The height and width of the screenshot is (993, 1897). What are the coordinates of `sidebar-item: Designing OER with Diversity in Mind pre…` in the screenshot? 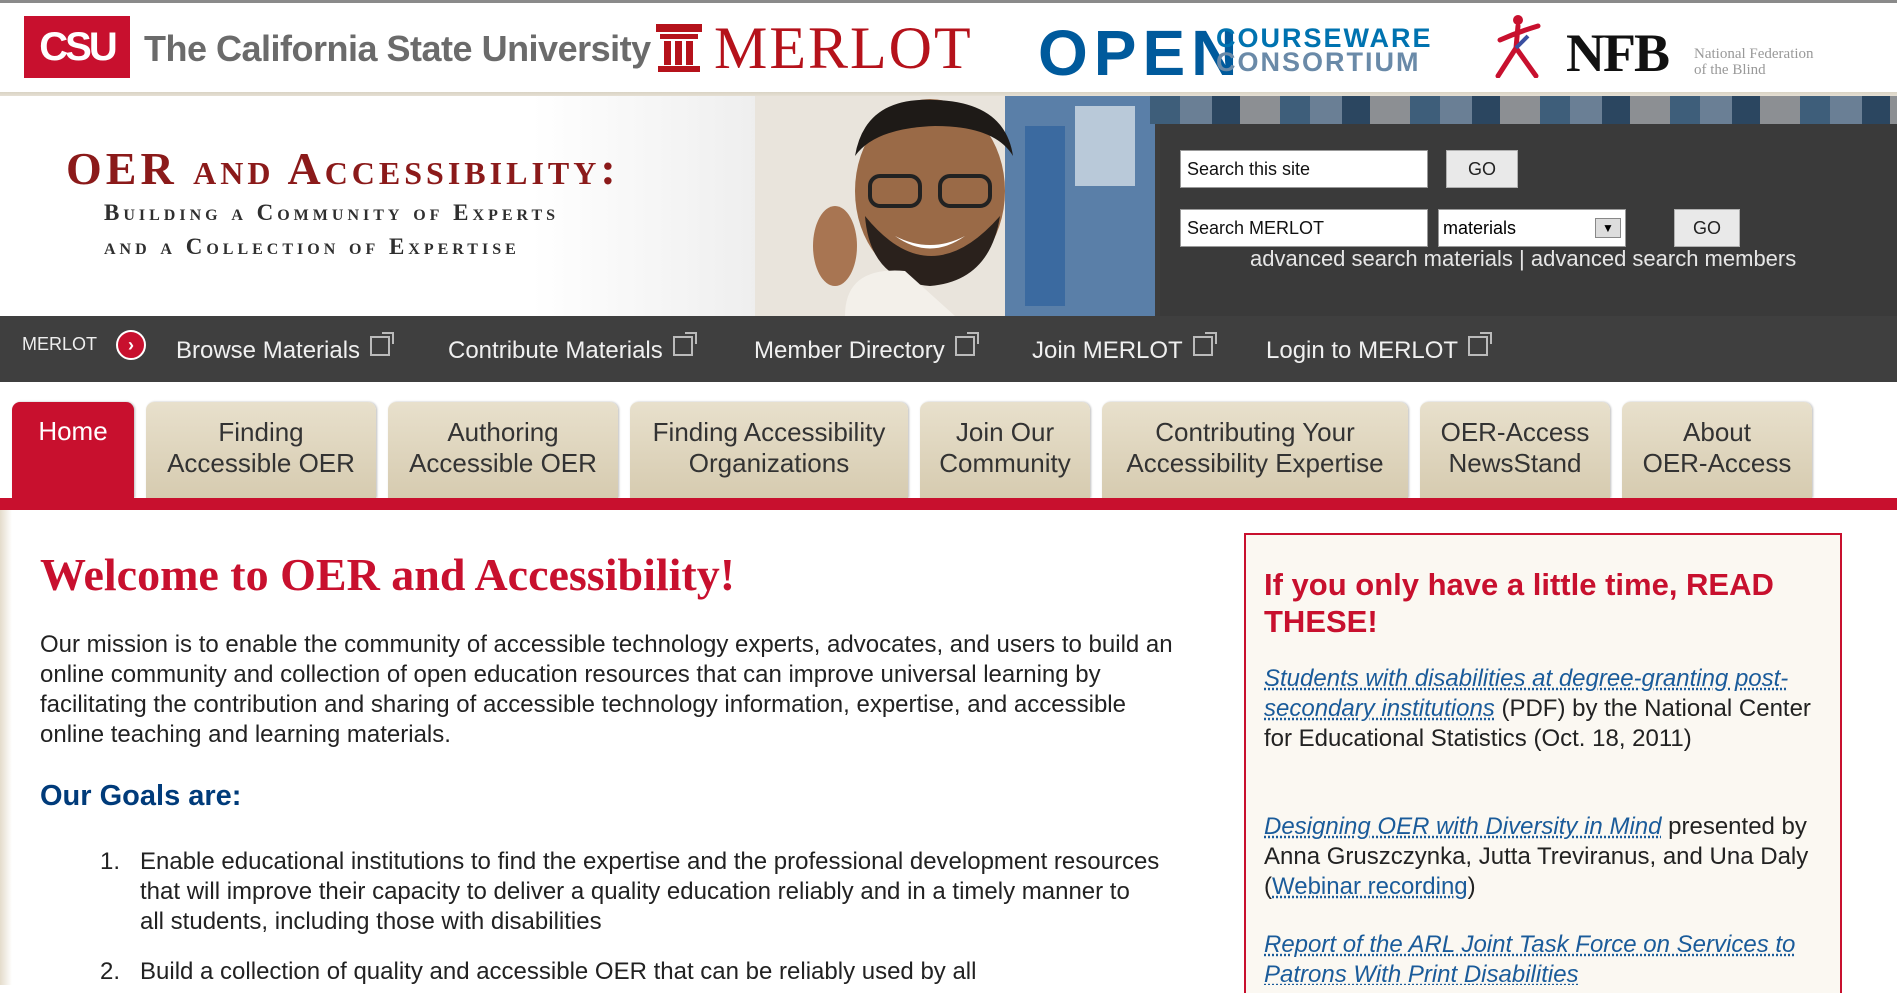 It's located at (1544, 857).